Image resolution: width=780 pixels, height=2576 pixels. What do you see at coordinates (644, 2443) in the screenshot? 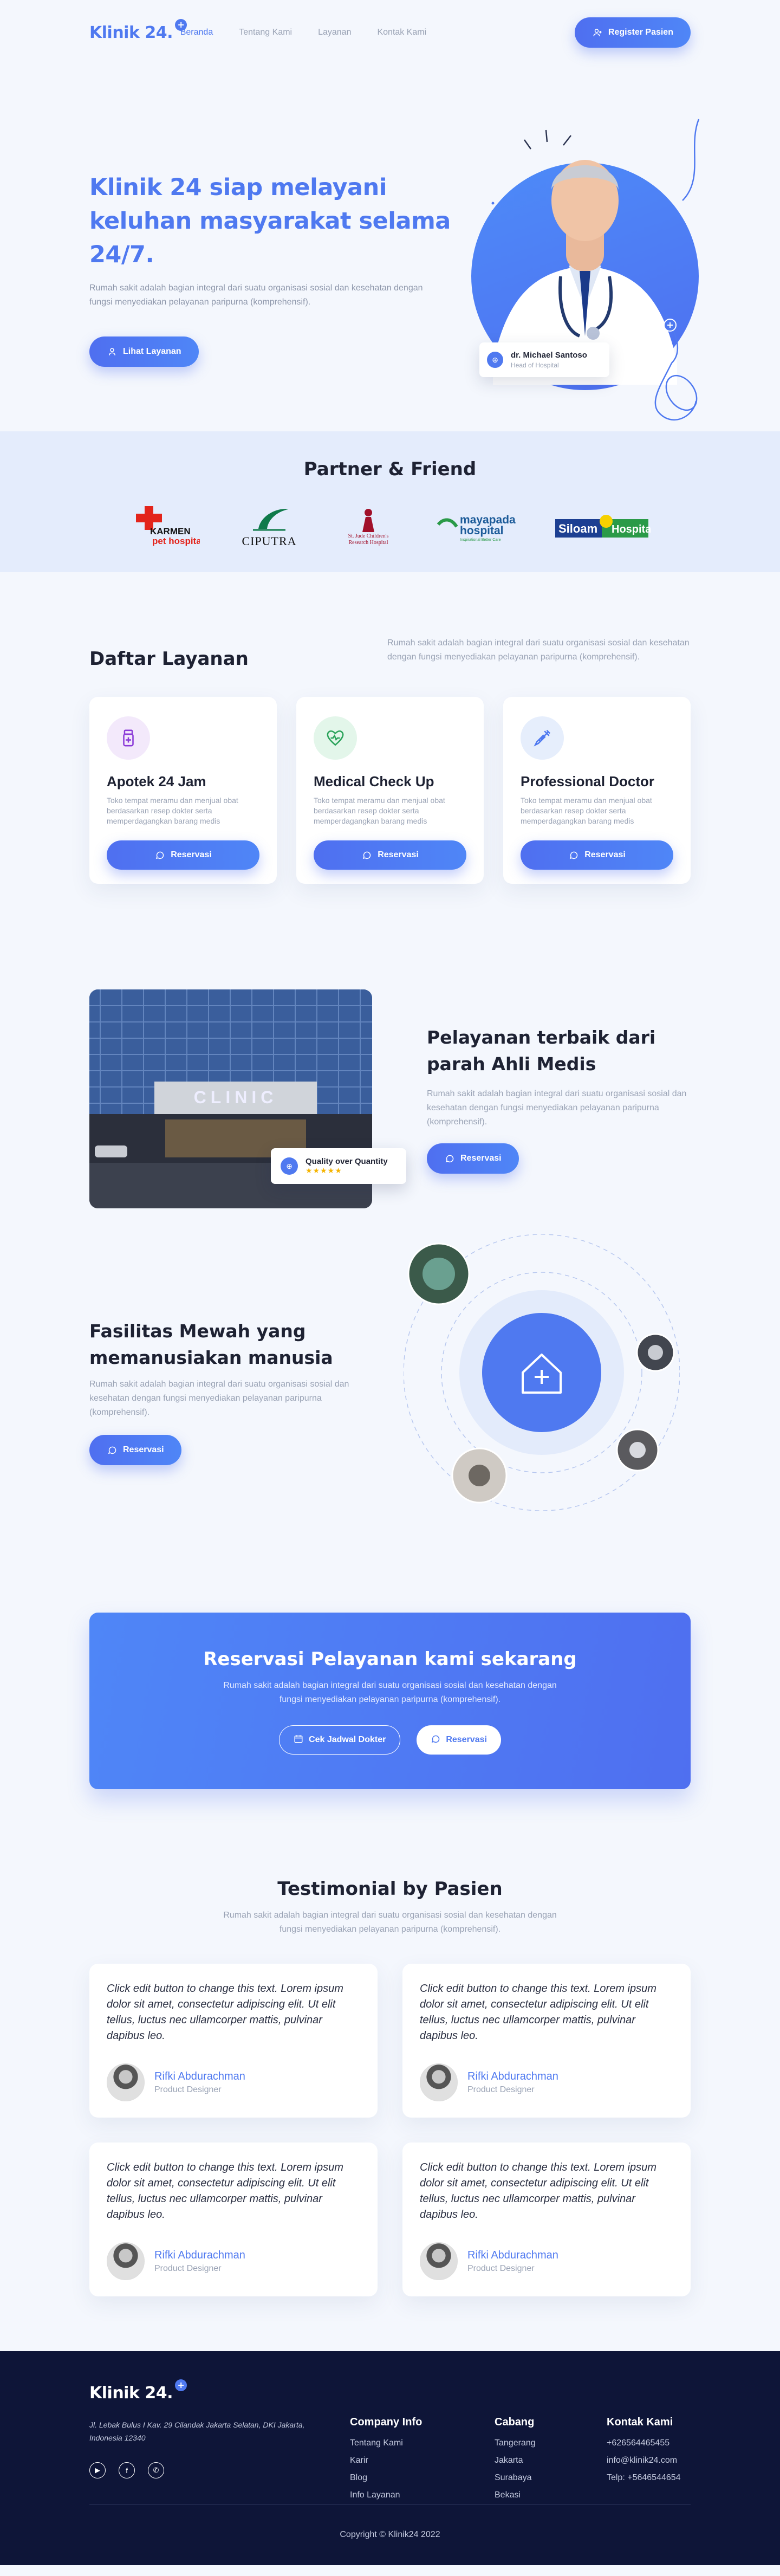
I see `footer-link: +626564465455` at bounding box center [644, 2443].